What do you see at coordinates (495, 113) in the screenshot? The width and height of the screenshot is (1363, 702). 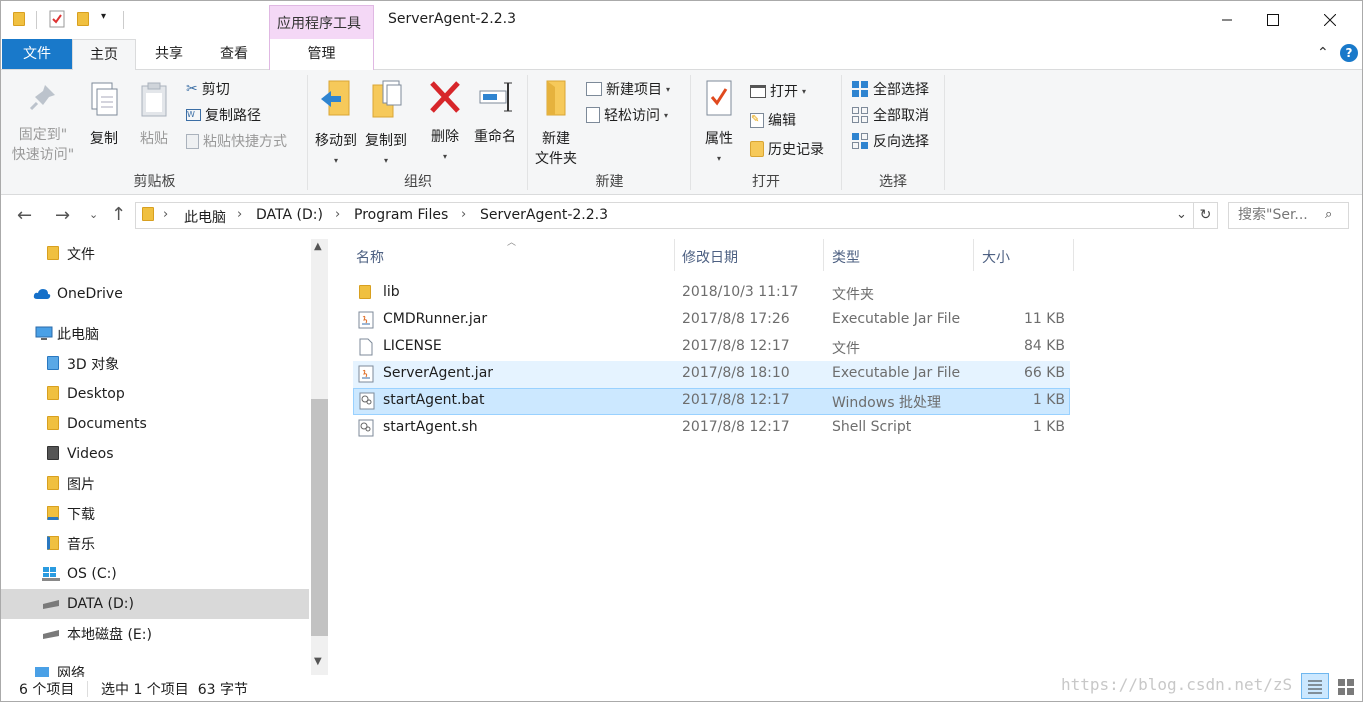 I see `rename-button: 重命名` at bounding box center [495, 113].